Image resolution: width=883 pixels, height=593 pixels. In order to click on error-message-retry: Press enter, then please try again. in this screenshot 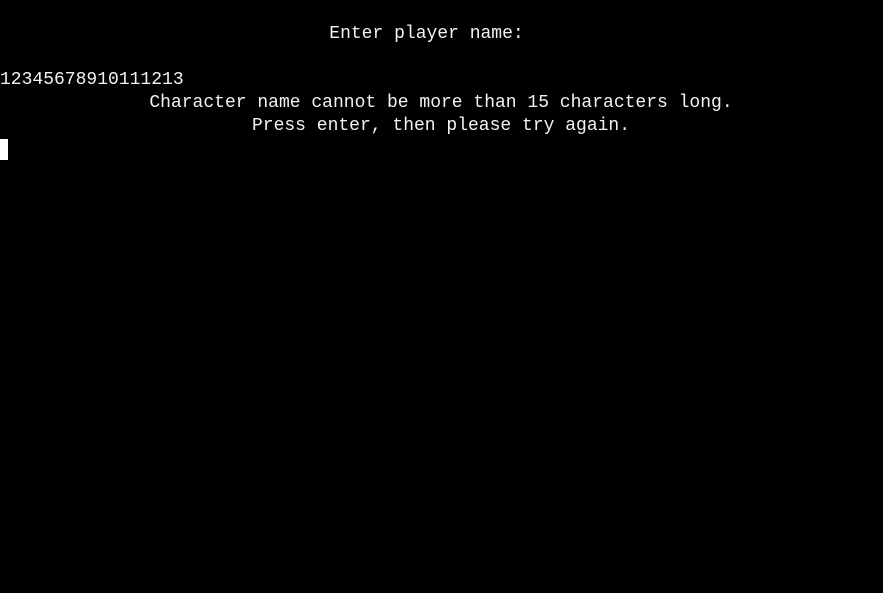, I will do `click(441, 126)`.